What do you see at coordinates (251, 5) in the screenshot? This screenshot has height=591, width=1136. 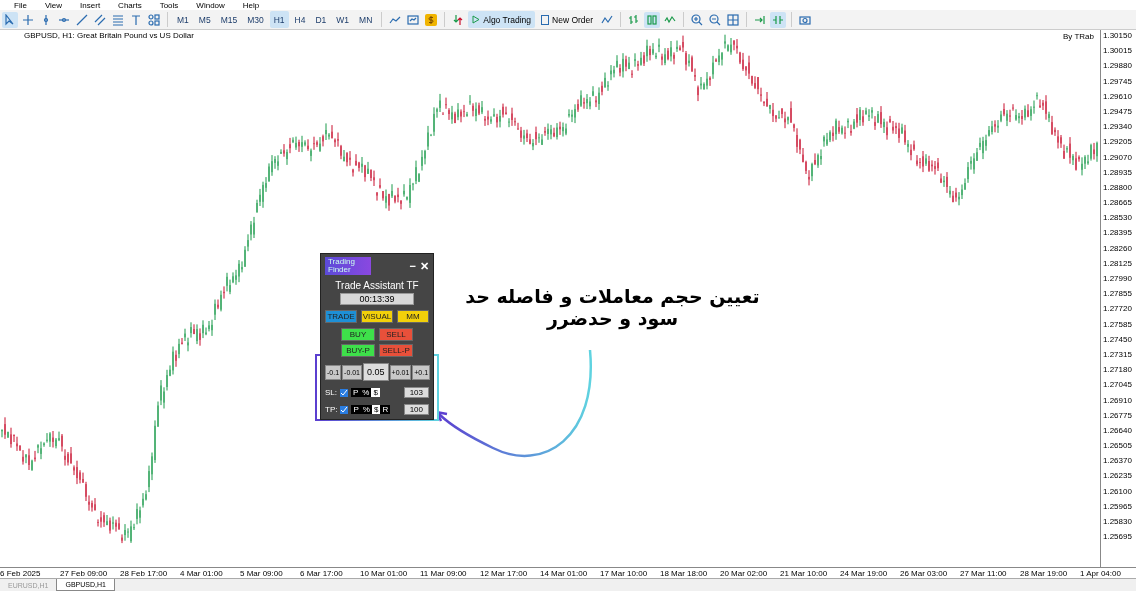 I see `menu-item: Help` at bounding box center [251, 5].